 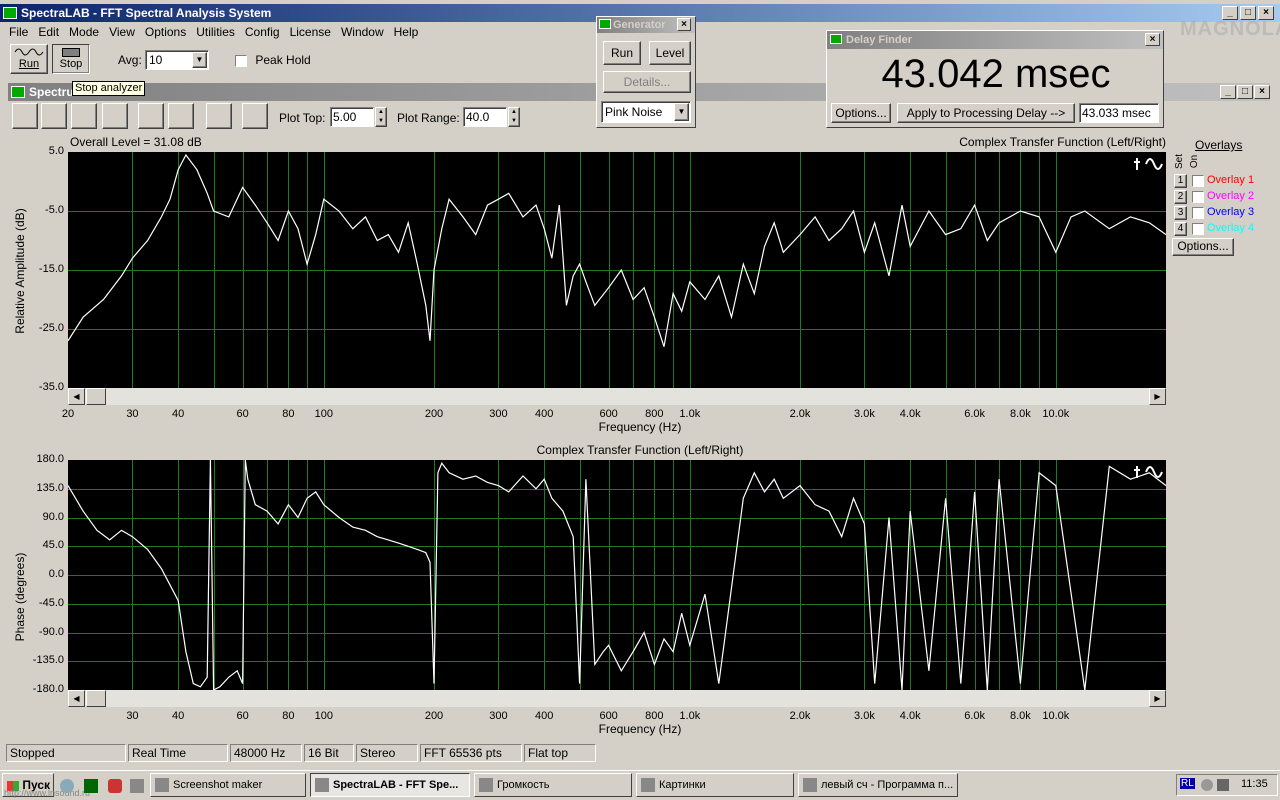 I want to click on delay-finder-icon, so click(x=836, y=39).